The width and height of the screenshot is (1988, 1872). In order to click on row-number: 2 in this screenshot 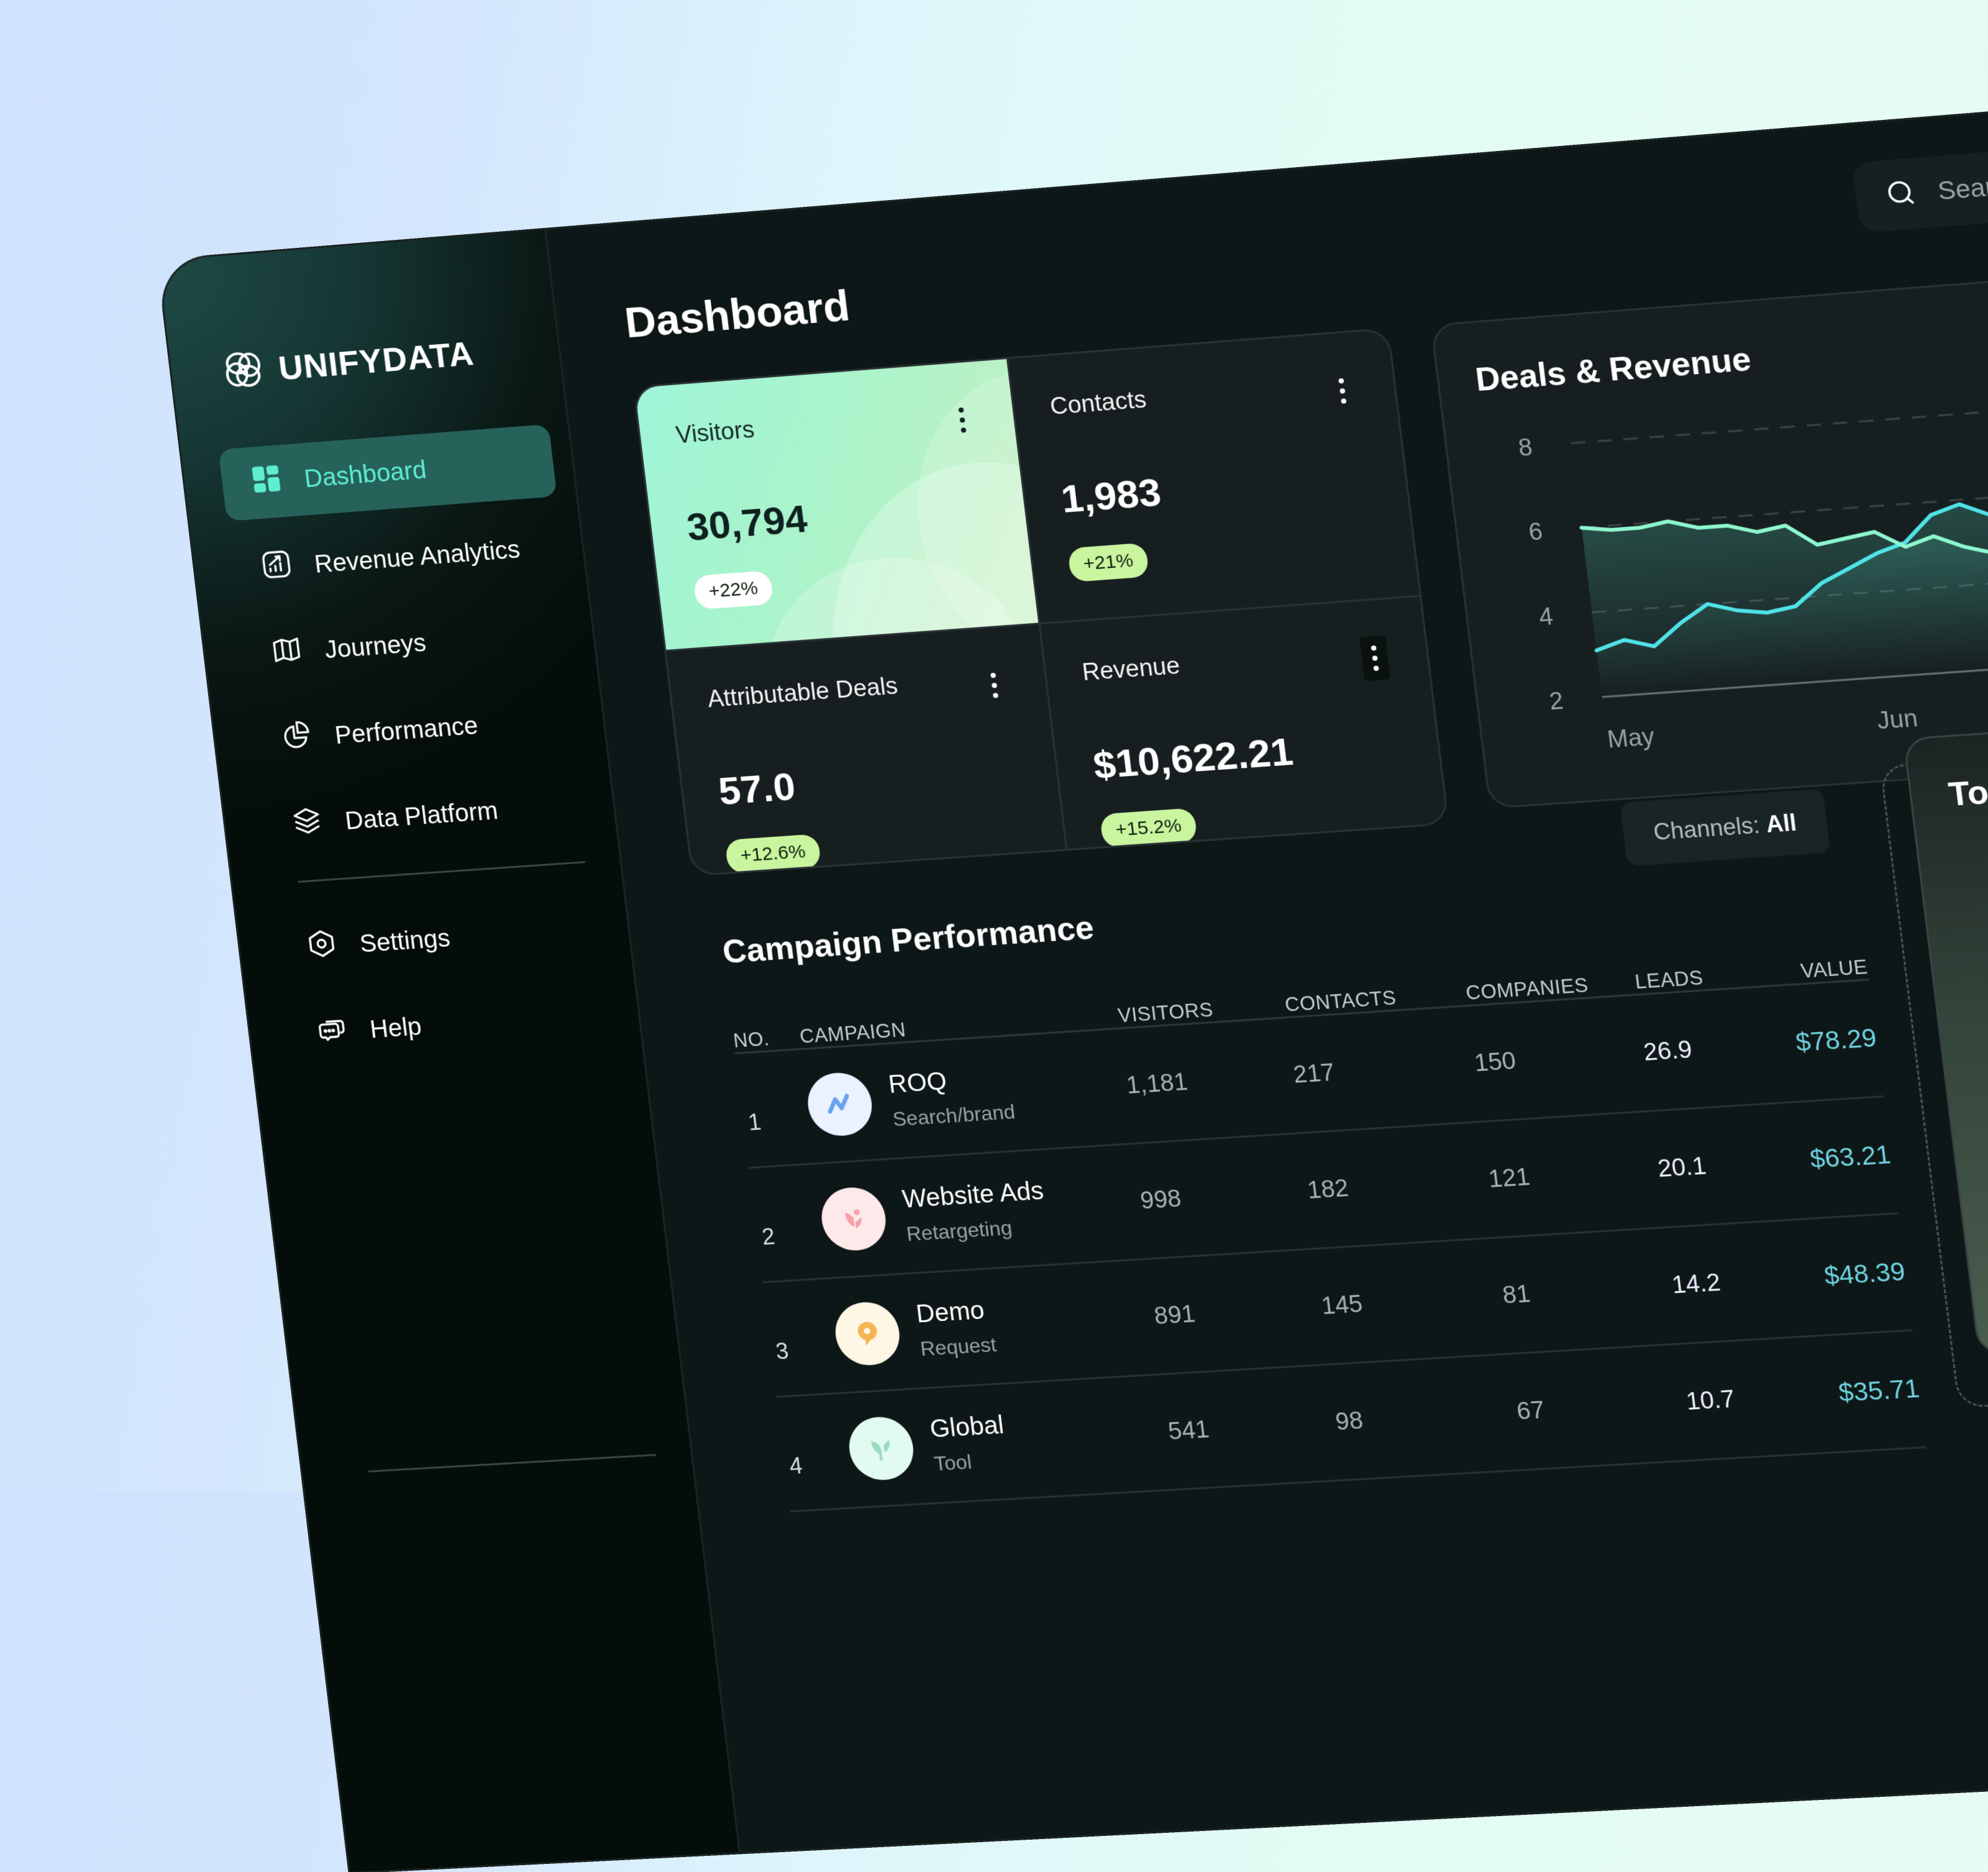, I will do `click(769, 1236)`.